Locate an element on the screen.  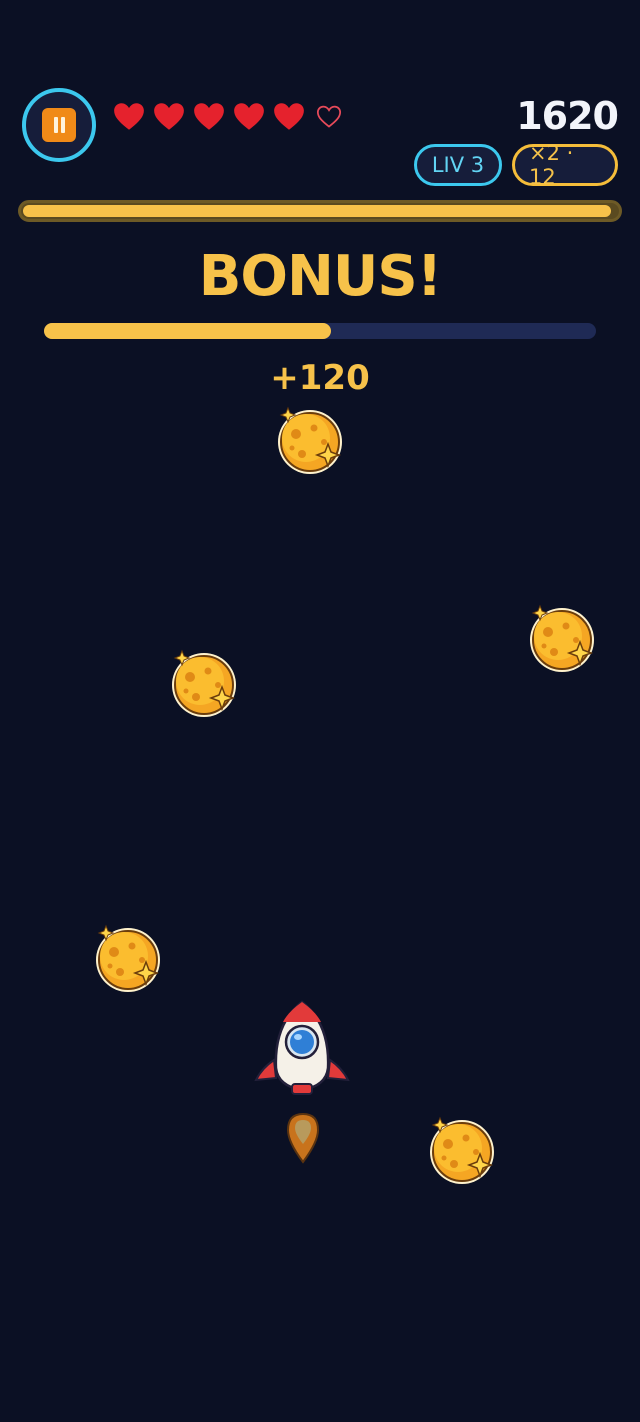
heart-empty-icon is located at coordinates (329, 116).